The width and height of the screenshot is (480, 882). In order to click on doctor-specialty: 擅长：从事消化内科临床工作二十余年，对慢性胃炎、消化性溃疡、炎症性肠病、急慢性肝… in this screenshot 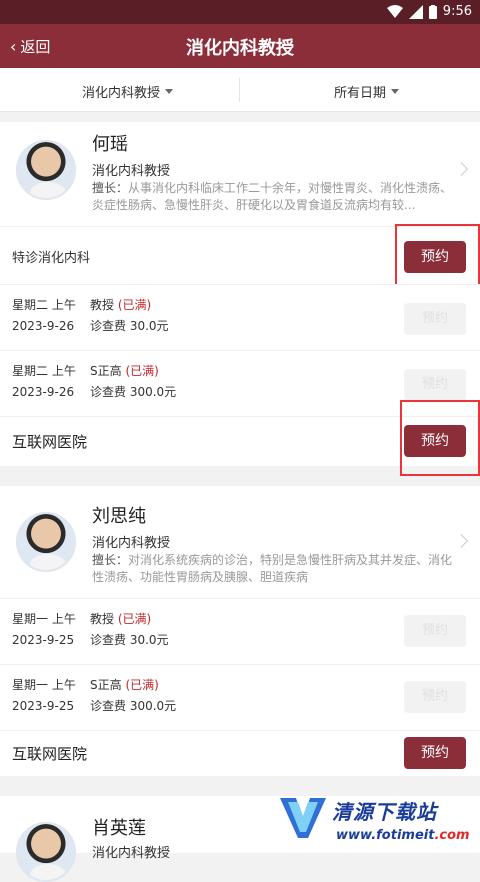, I will do `click(275, 197)`.